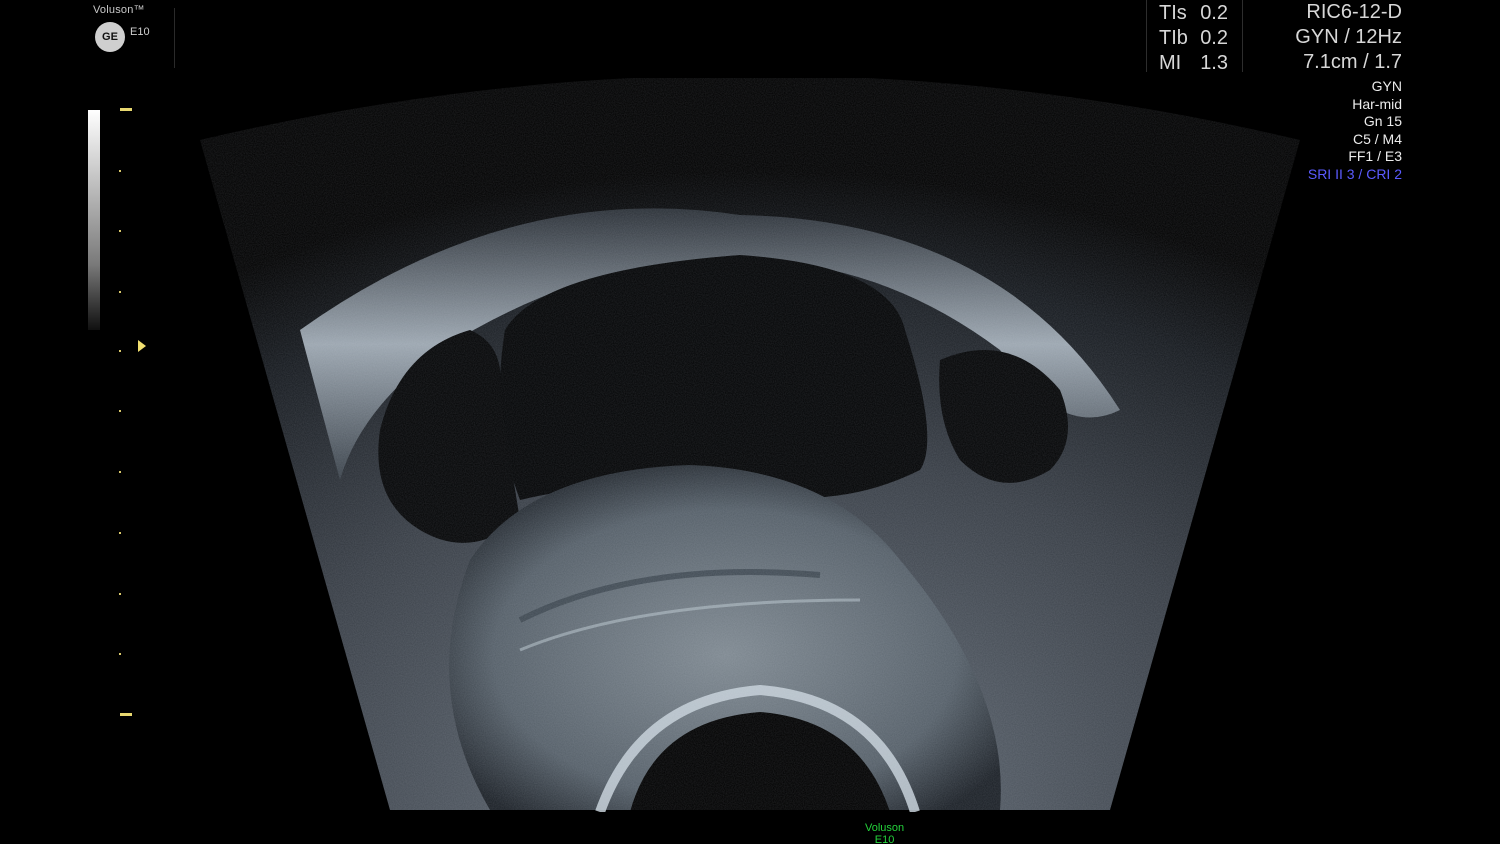 The width and height of the screenshot is (1500, 844). Describe the element at coordinates (1354, 173) in the screenshot. I see `param-sri-cri: SRI II 3 / CRI 2` at that location.